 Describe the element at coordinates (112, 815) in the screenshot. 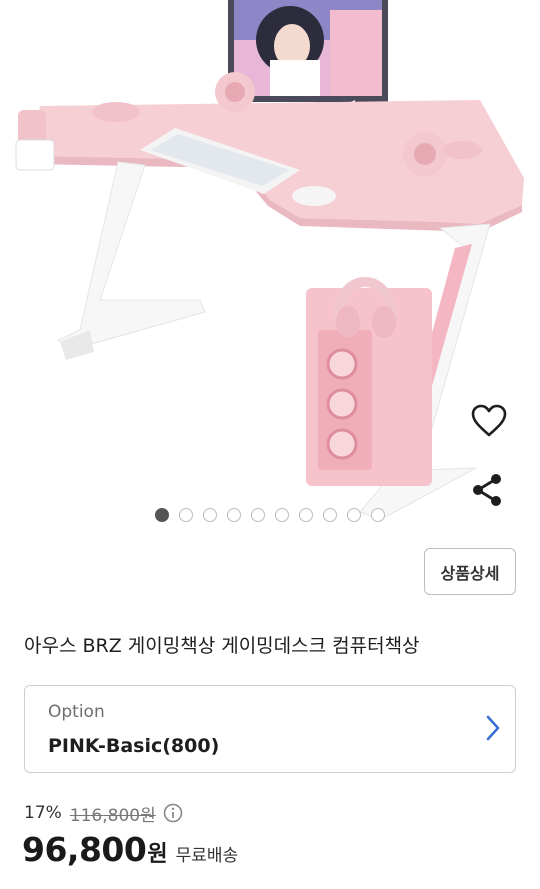

I see `original-price: 116,800원` at that location.